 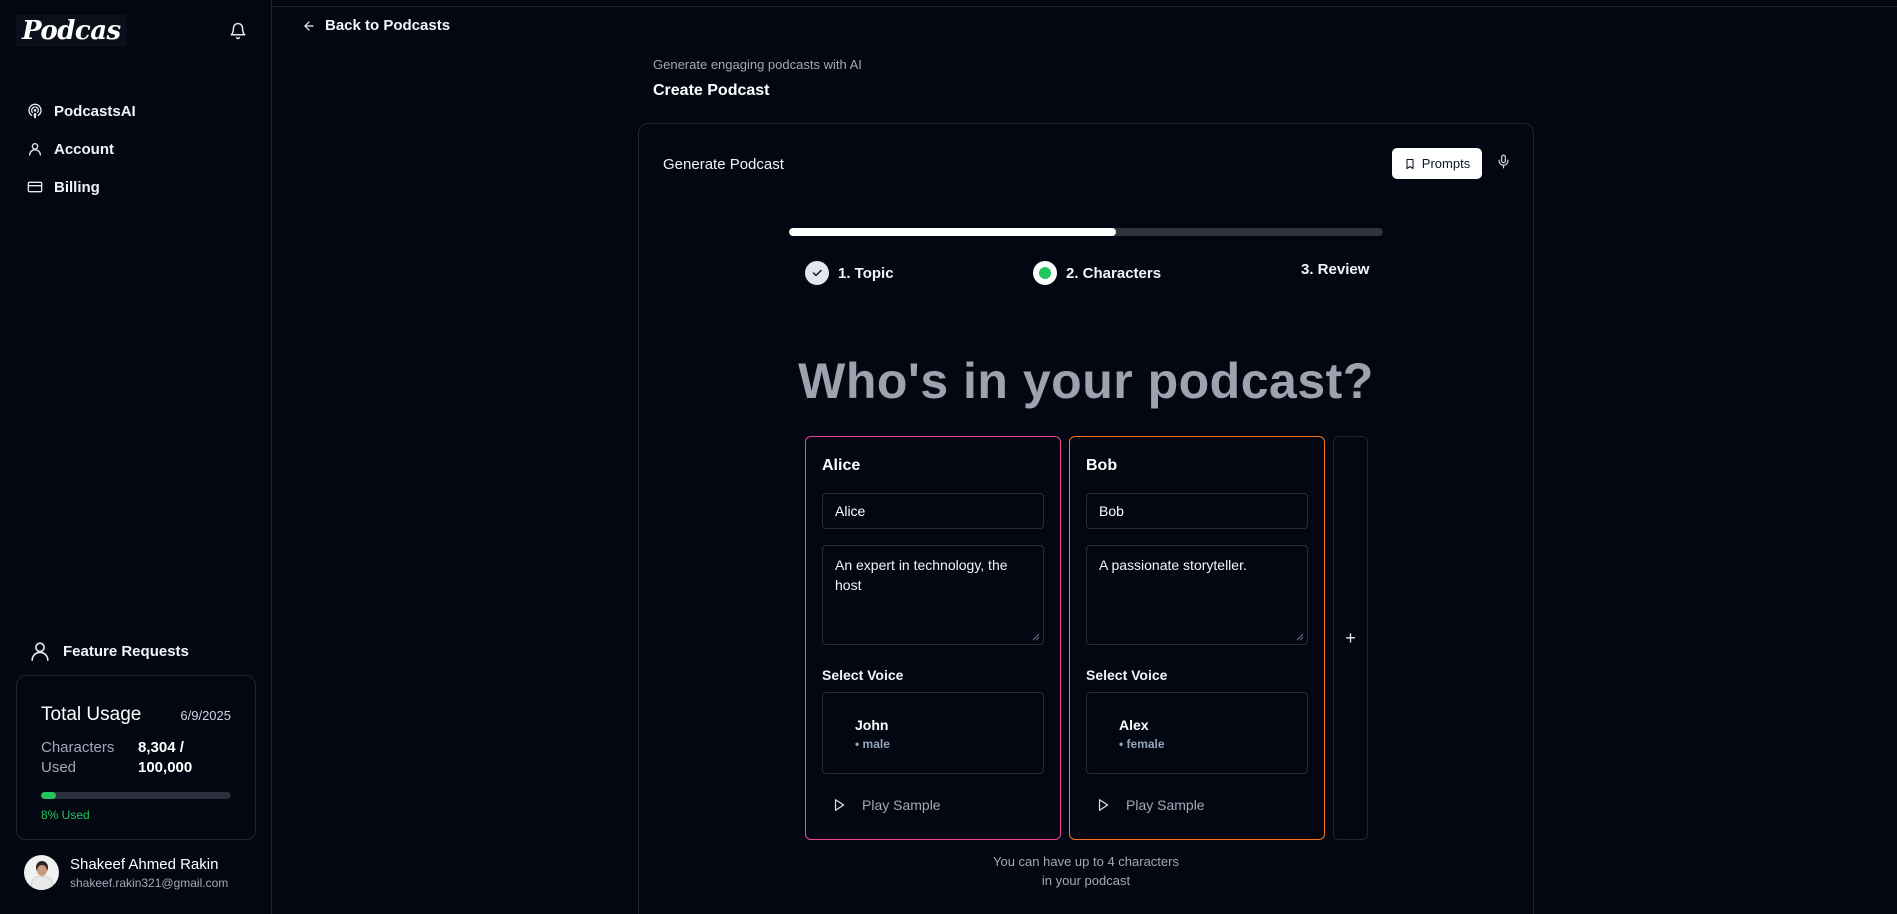 I want to click on podcast-icon, so click(x=35, y=111).